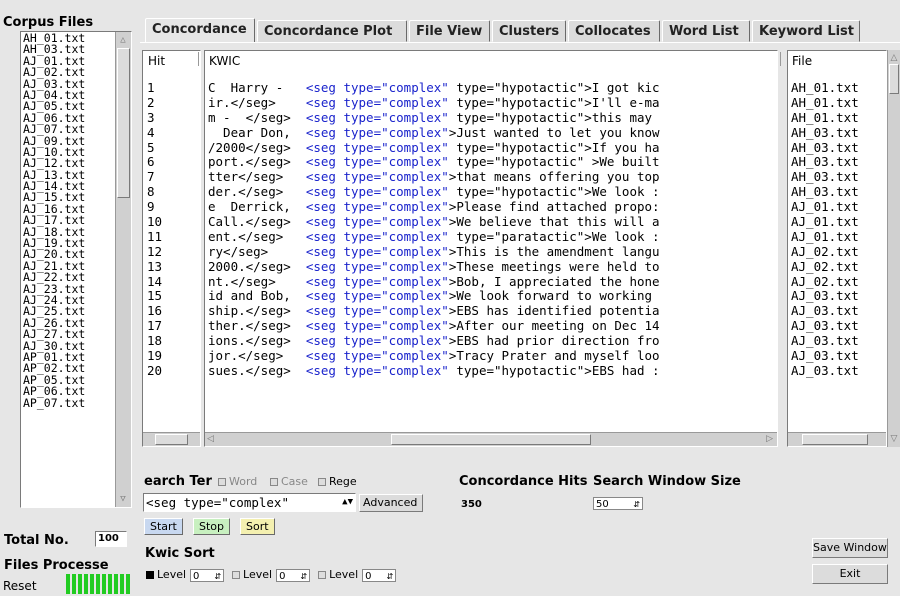 This screenshot has height=596, width=900. Describe the element at coordinates (554, 162) in the screenshot. I see `kwic-right-context: type="hypotactic" >We built` at that location.